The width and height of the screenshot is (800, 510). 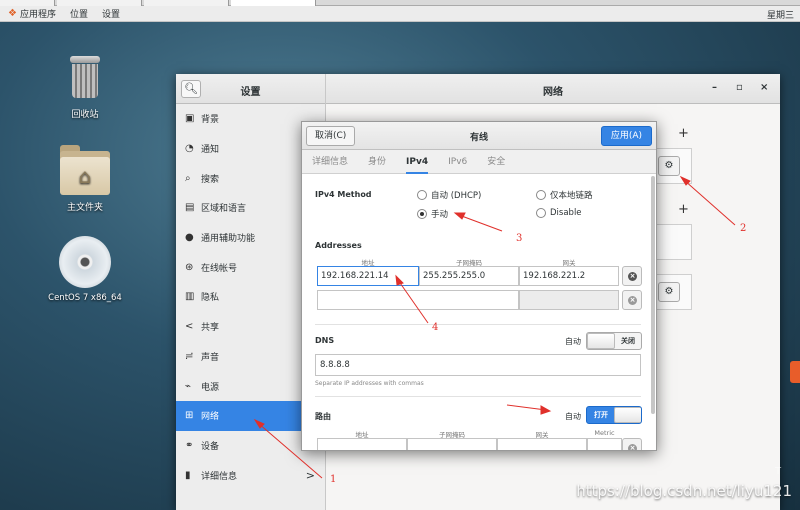 What do you see at coordinates (422, 214) in the screenshot?
I see `radio-indicator-selected` at bounding box center [422, 214].